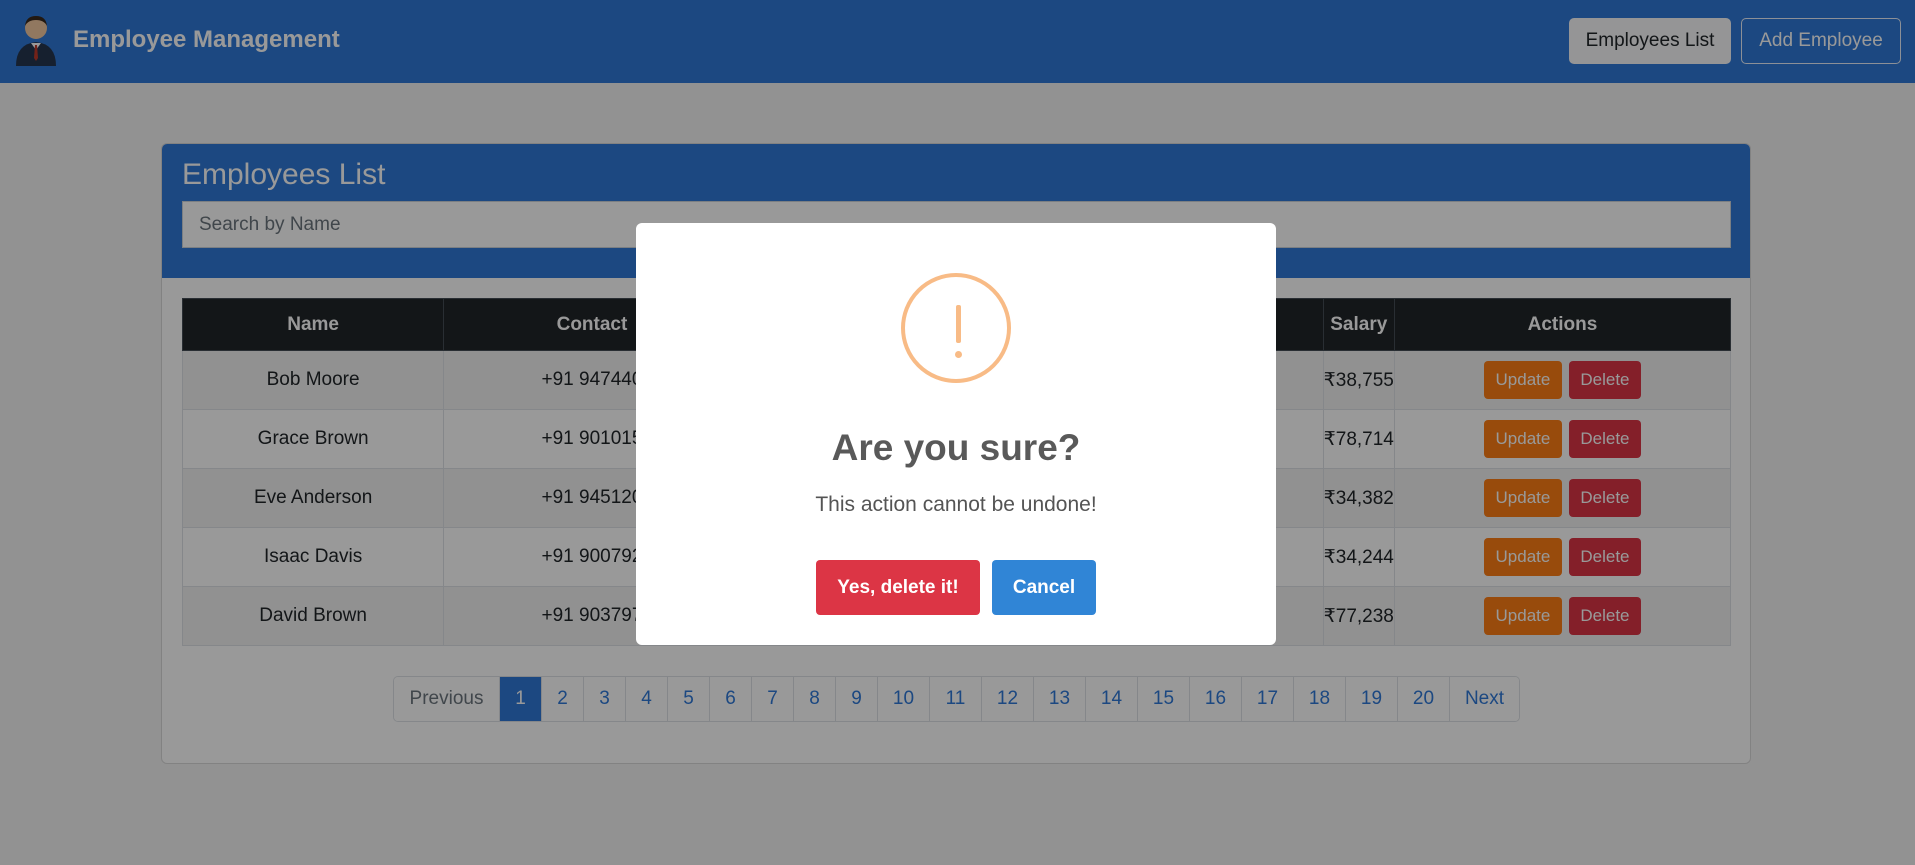 Image resolution: width=1915 pixels, height=865 pixels. What do you see at coordinates (1044, 587) in the screenshot?
I see `cancel-button: Cancel` at bounding box center [1044, 587].